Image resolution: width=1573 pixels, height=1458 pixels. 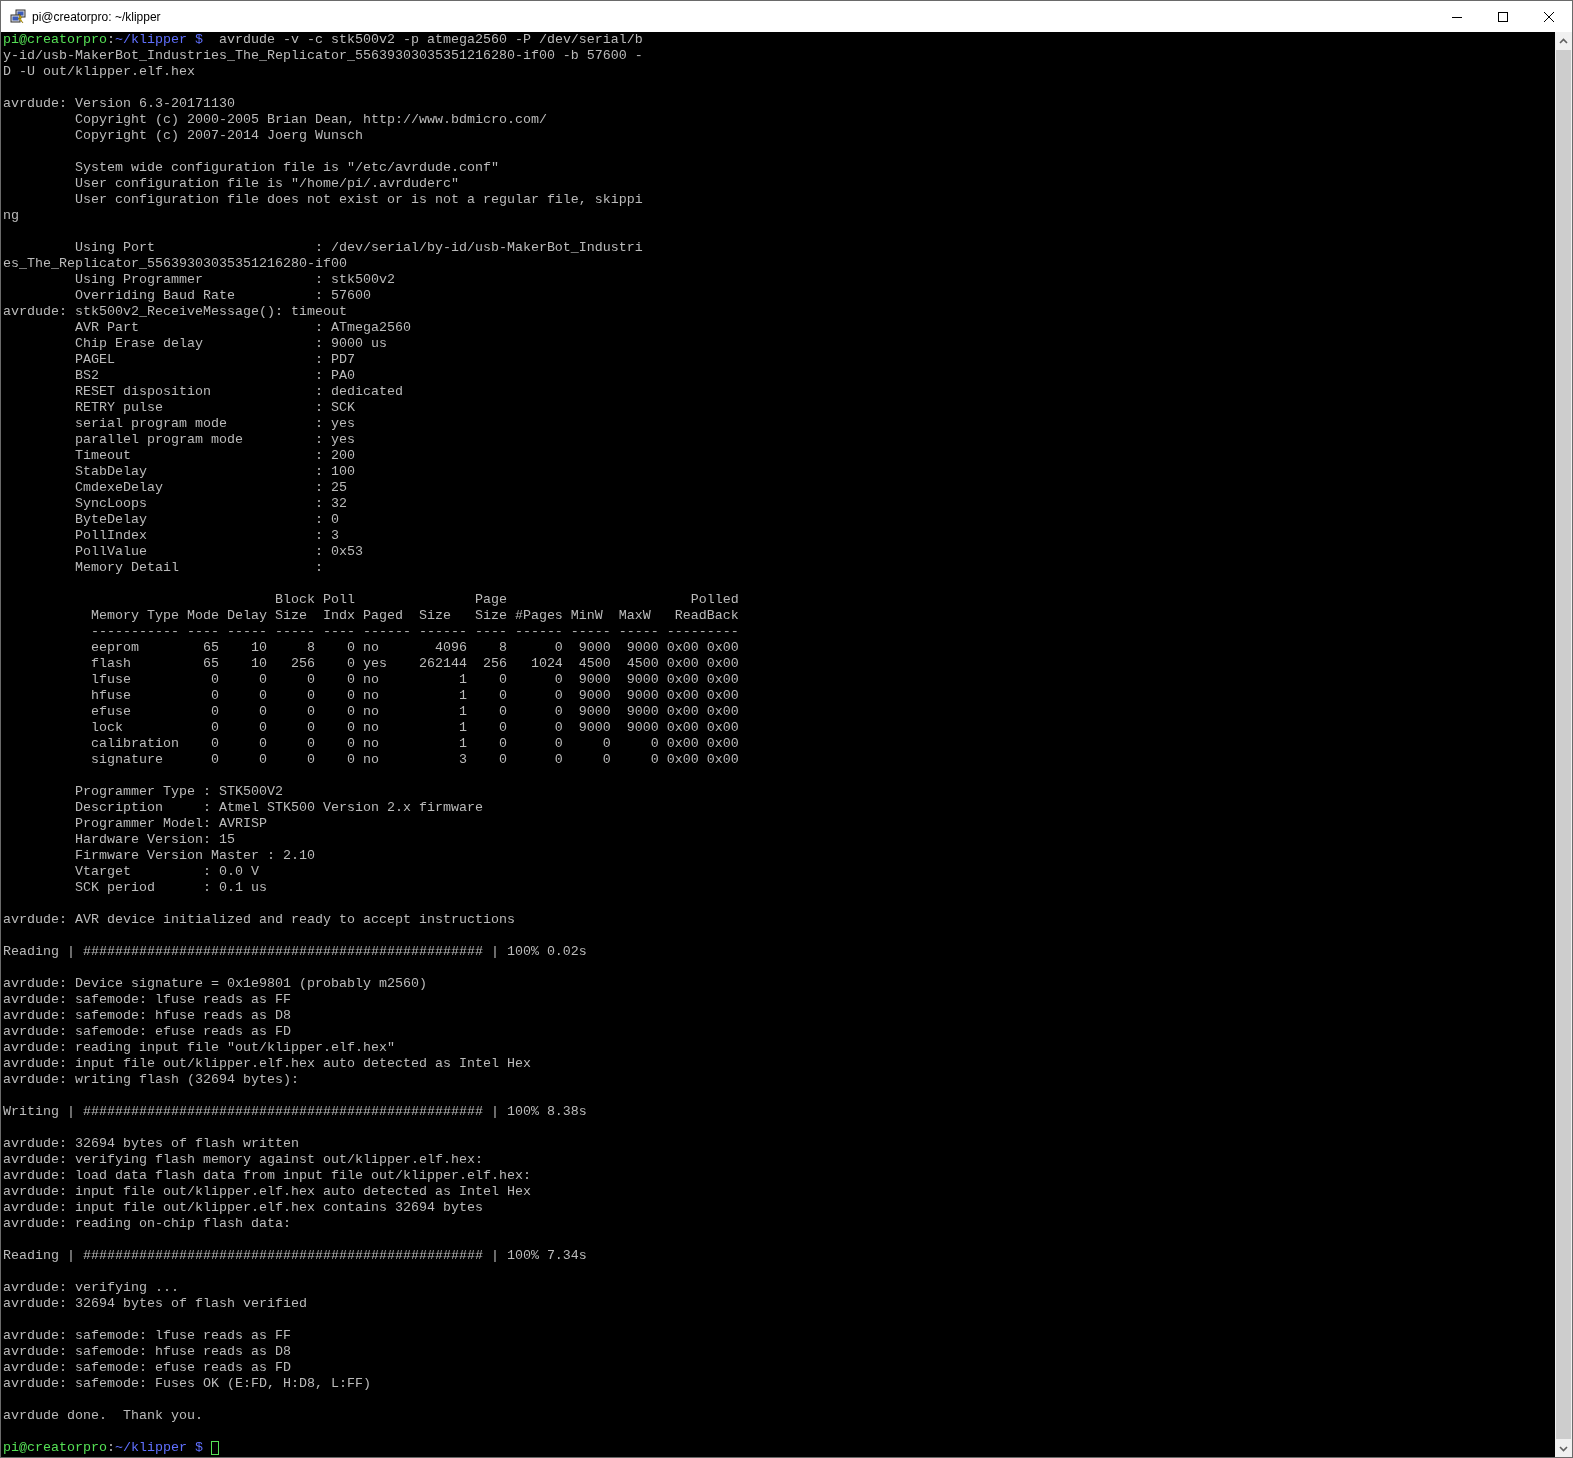 I want to click on terminal-line: D -U out/klipper.elf.hex, so click(x=99, y=72).